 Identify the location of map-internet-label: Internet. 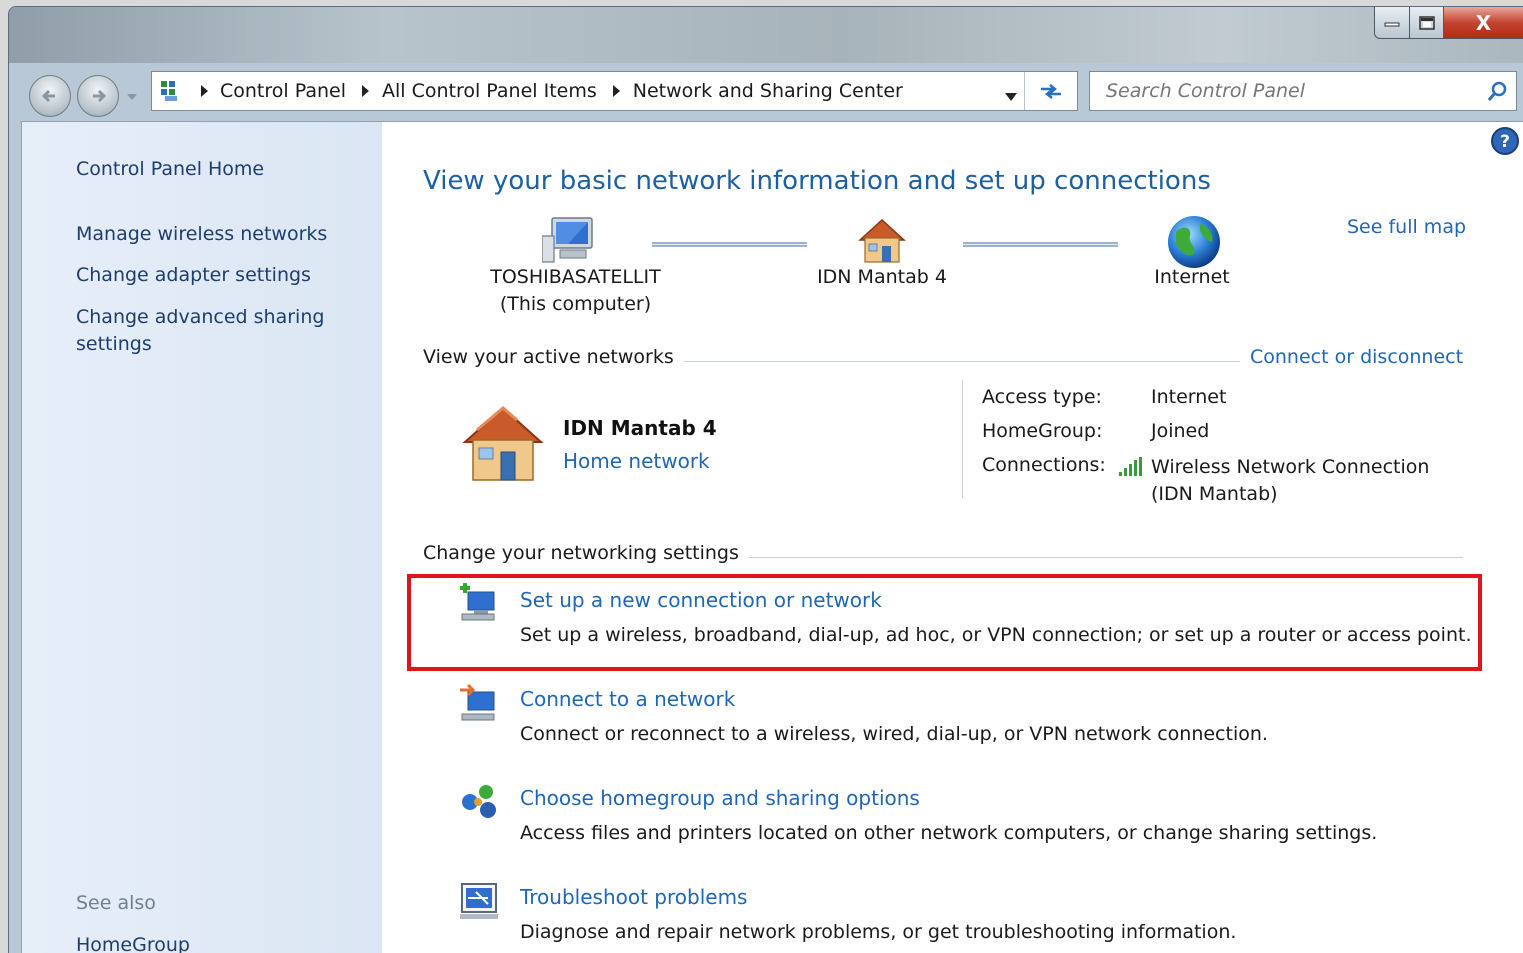
(1192, 277).